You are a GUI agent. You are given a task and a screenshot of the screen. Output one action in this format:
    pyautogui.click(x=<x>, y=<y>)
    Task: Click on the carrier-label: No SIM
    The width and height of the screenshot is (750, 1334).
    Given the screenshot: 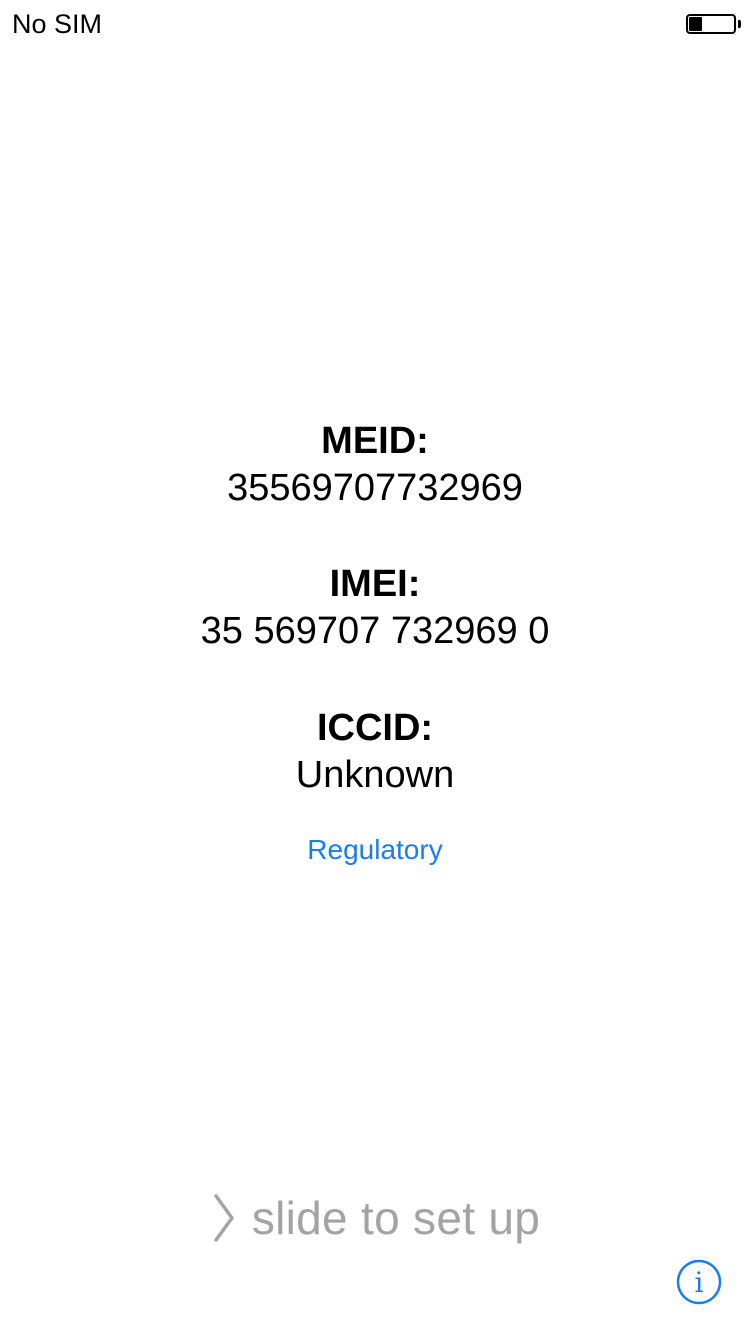 What is the action you would take?
    pyautogui.click(x=57, y=24)
    